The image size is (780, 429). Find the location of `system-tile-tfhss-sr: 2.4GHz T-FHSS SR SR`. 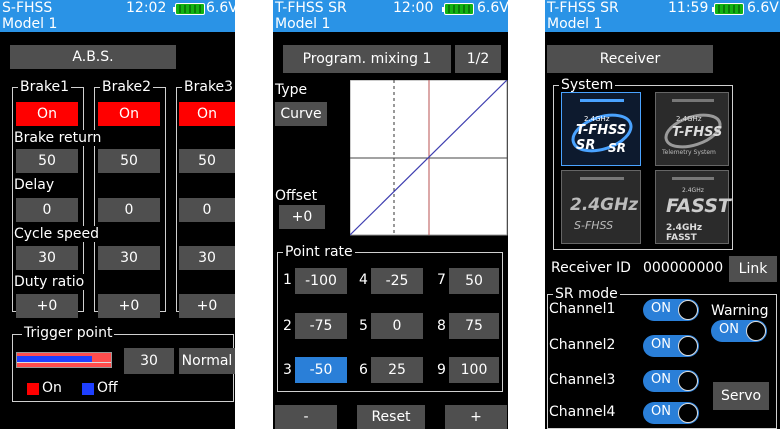

system-tile-tfhss-sr: 2.4GHz T-FHSS SR SR is located at coordinates (601, 129).